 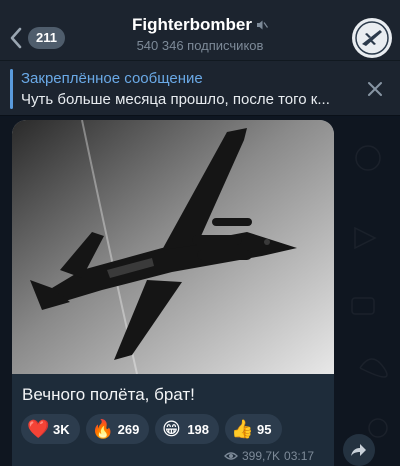 I want to click on channel-name: Fighterbomber, so click(x=192, y=24).